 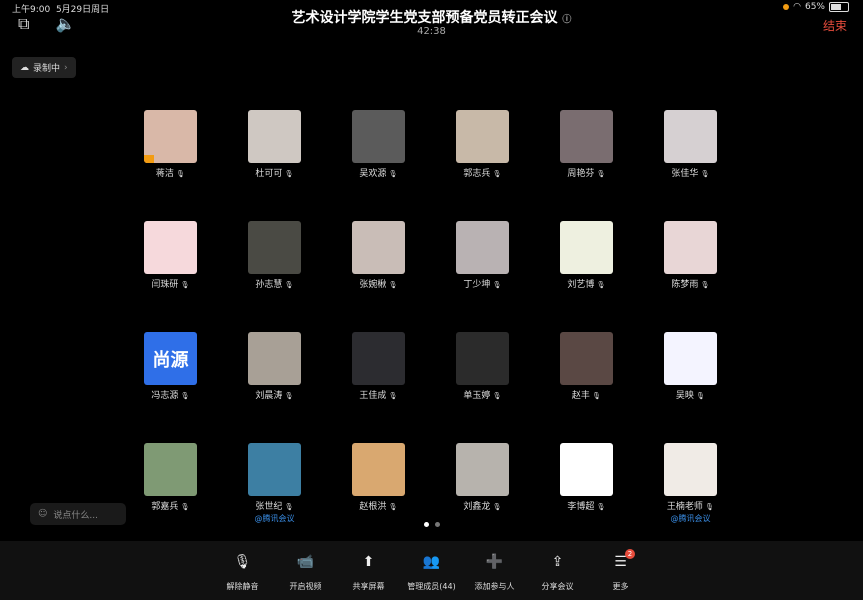 I want to click on participant-tile: 单玉婷 🎙, so click(x=482, y=366).